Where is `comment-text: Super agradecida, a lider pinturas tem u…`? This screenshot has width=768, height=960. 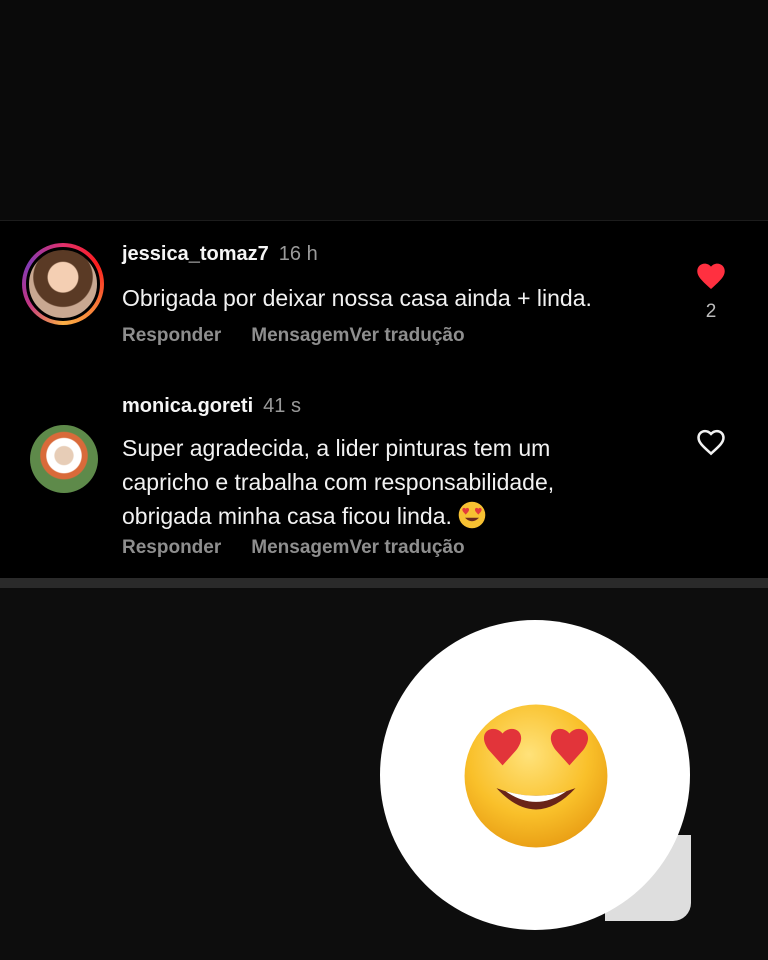
comment-text: Super agradecida, a lider pinturas tem u… is located at coordinates (382, 482).